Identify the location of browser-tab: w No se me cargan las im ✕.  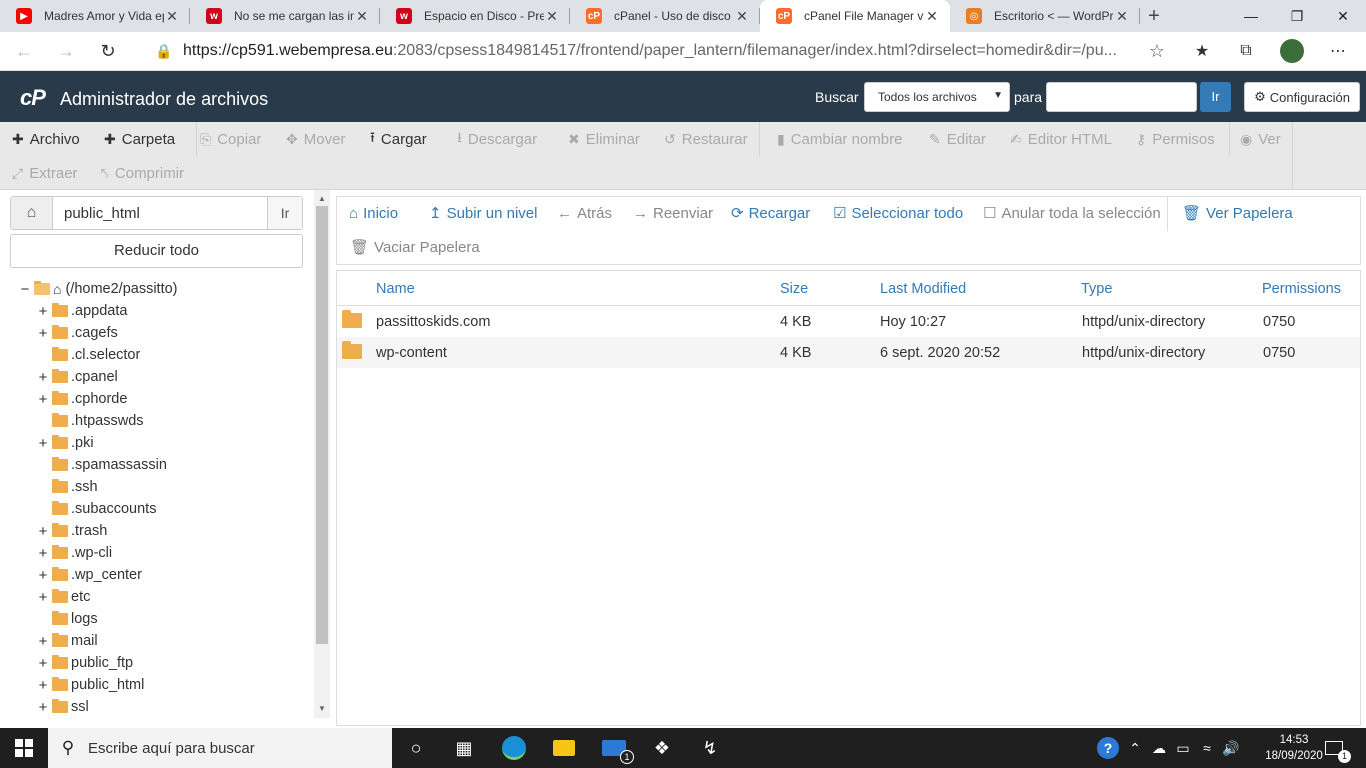
(285, 16).